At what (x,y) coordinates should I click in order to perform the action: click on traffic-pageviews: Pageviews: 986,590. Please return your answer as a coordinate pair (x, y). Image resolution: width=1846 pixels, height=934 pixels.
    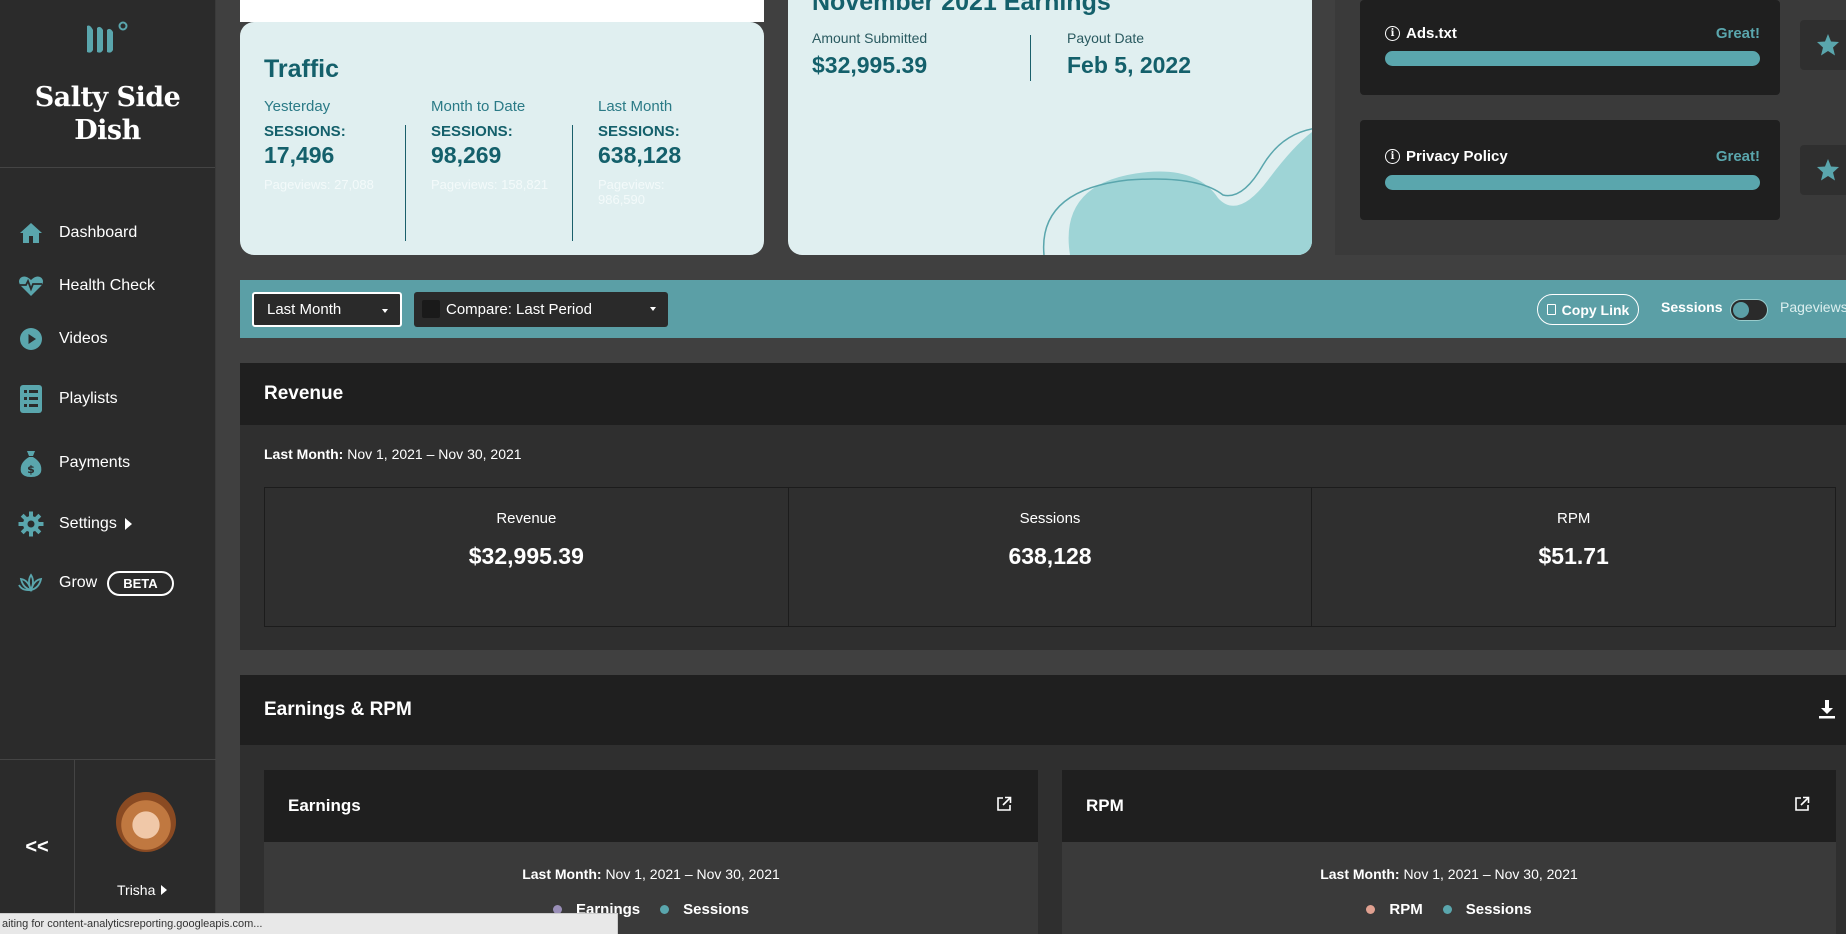
    Looking at the image, I should click on (631, 192).